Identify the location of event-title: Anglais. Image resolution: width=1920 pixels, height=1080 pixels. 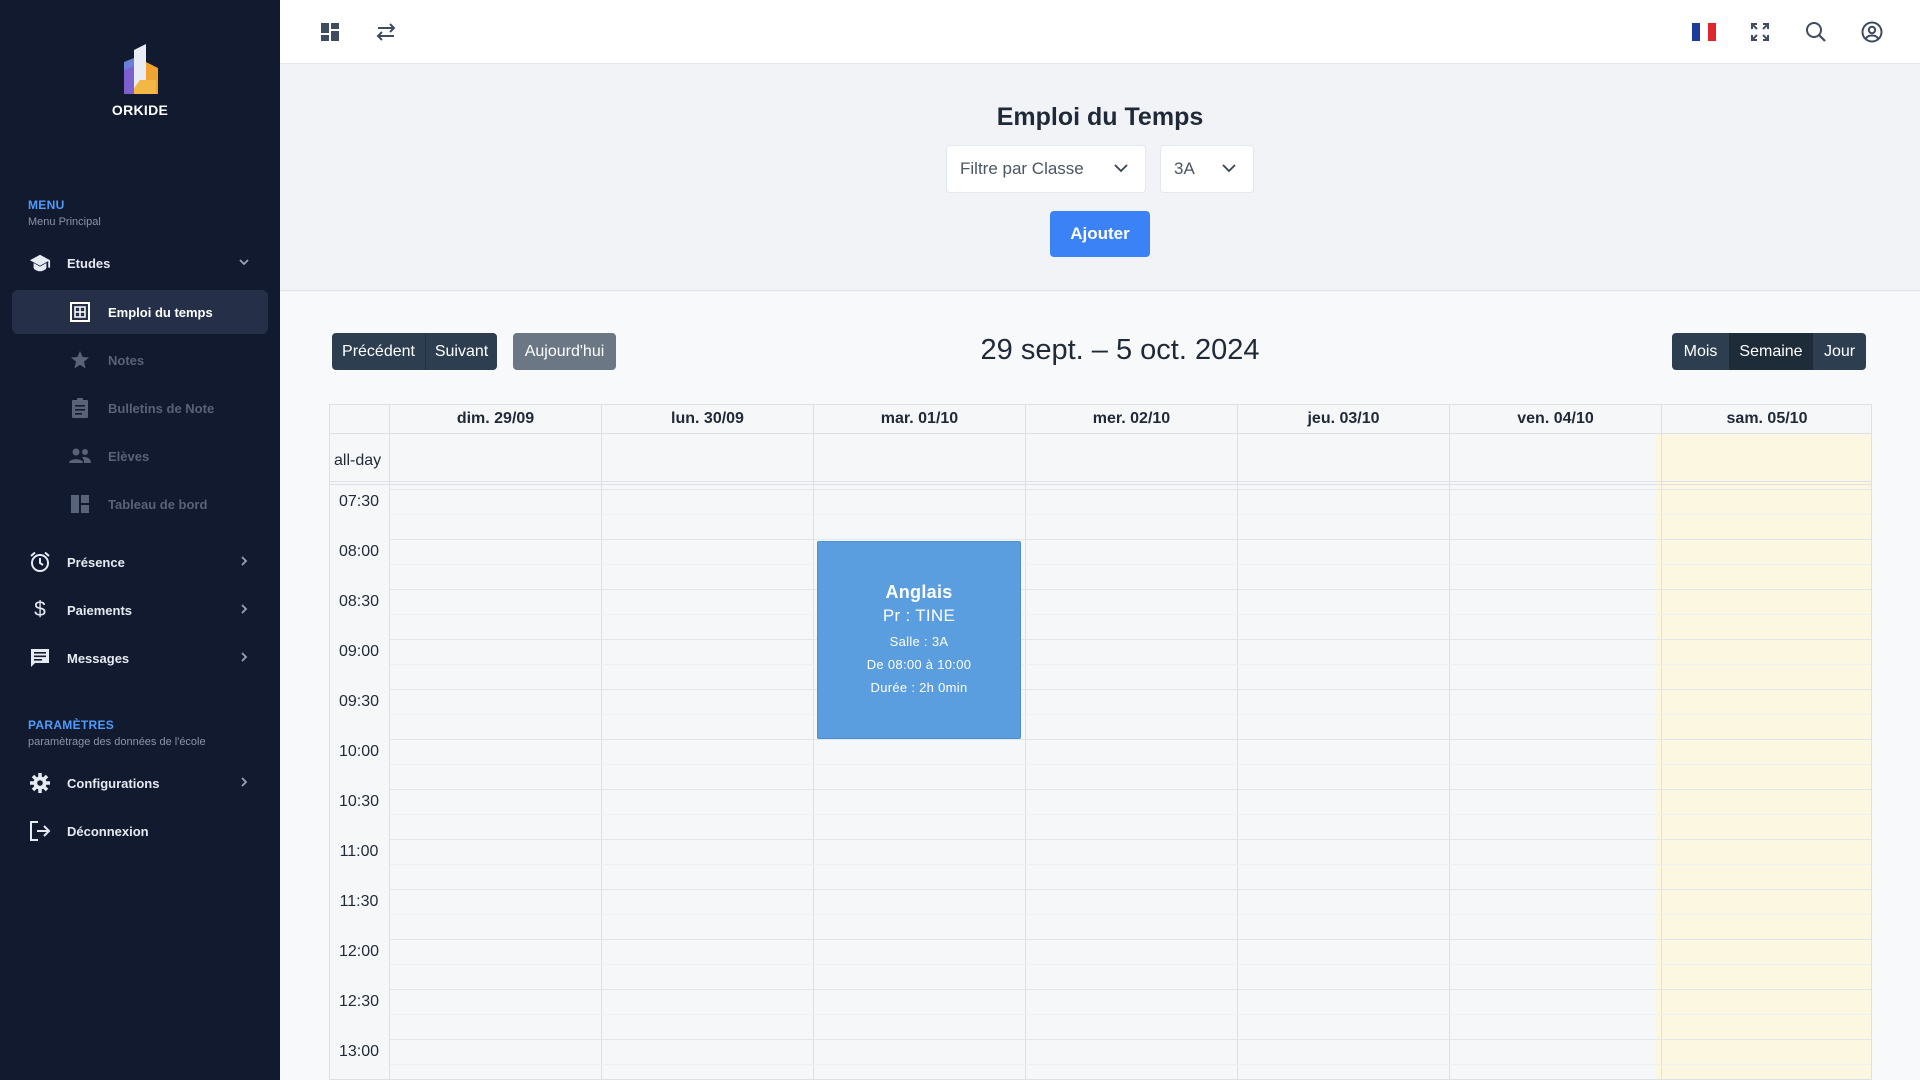
(919, 592).